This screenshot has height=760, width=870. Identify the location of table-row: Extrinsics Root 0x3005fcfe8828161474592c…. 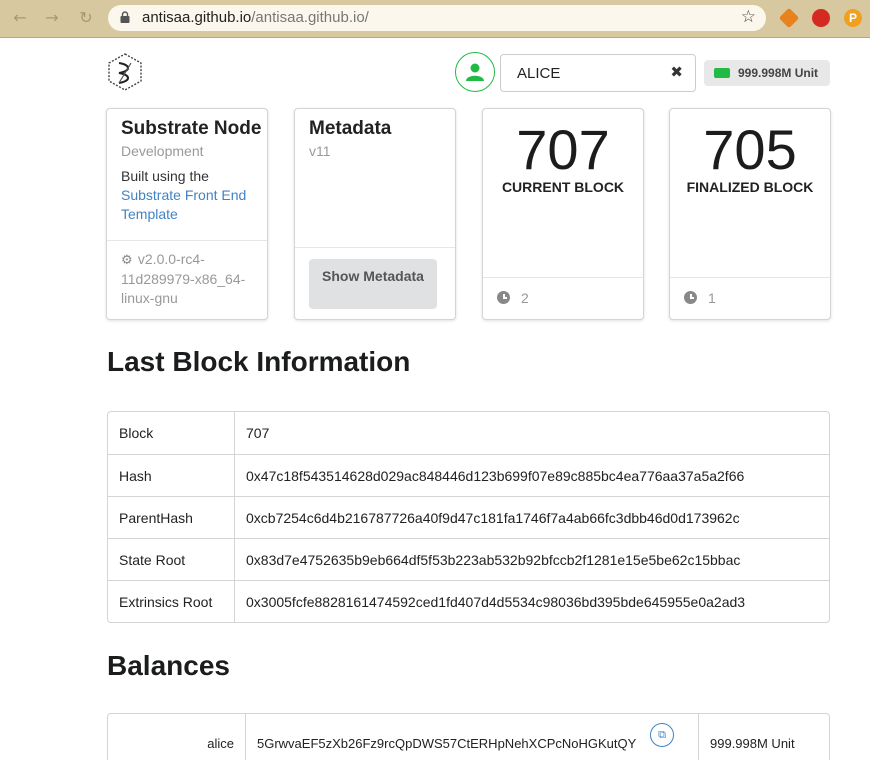
(468, 601).